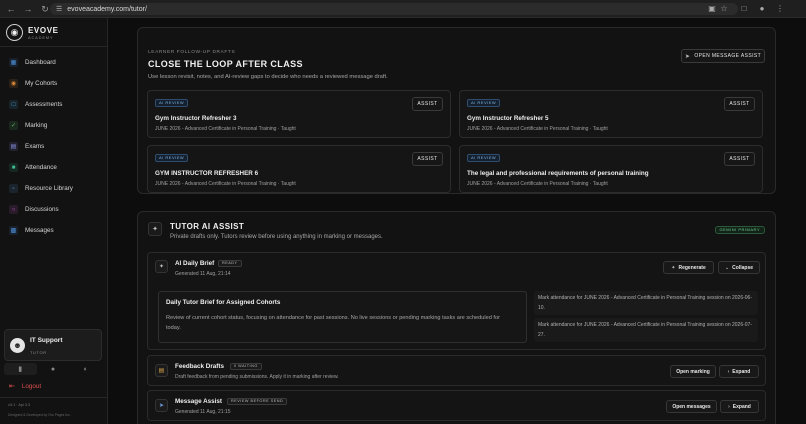 The image size is (806, 424). I want to click on sidebar-item-my-cohorts: ◉ My Cohorts, so click(54, 83).